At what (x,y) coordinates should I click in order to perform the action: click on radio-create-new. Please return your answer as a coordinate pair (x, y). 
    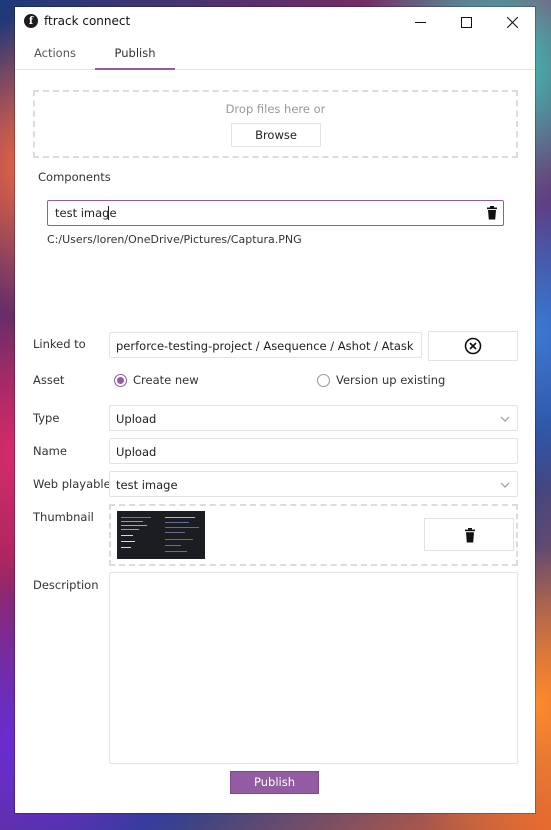
    Looking at the image, I should click on (120, 380).